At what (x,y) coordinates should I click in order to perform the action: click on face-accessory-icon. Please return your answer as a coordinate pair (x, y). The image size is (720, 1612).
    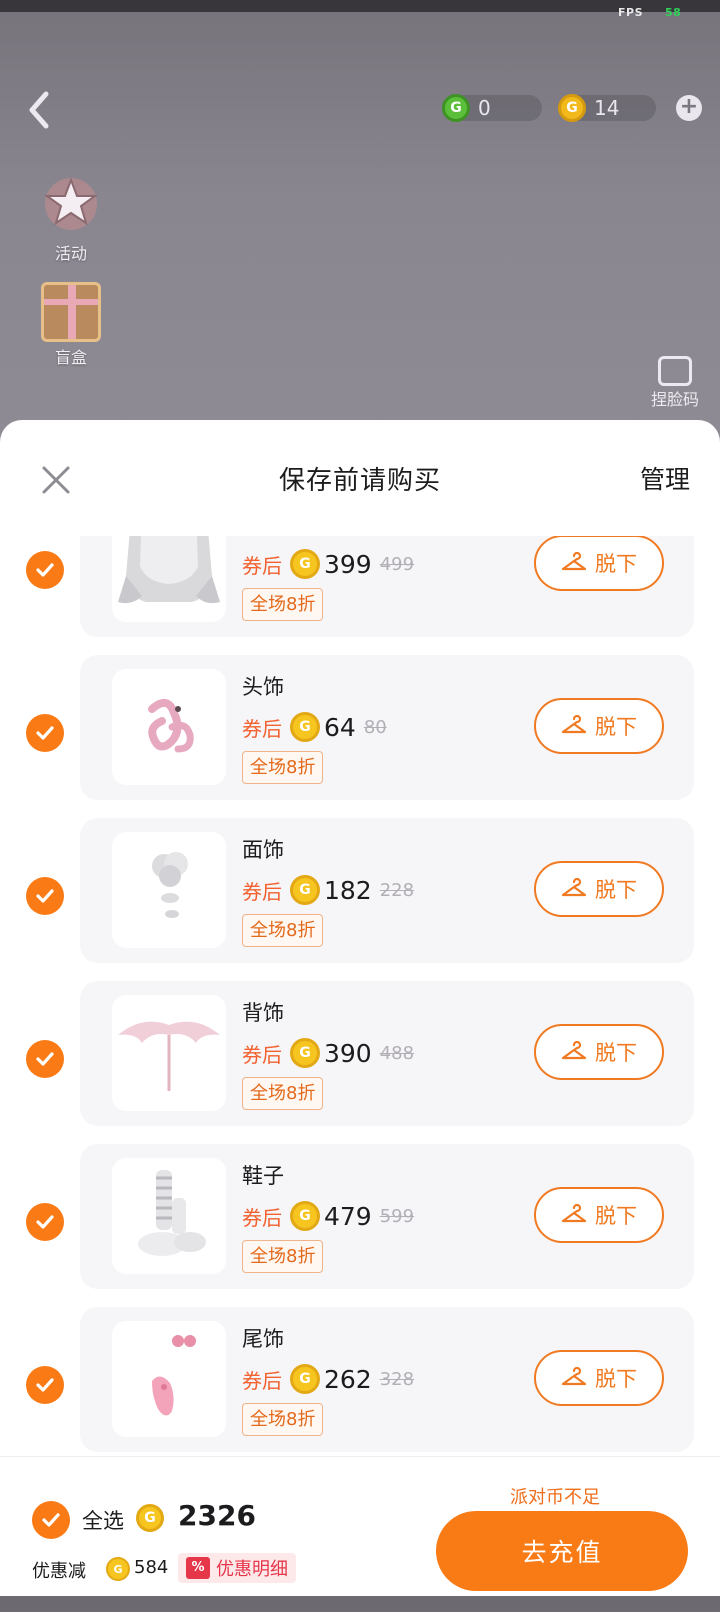
    Looking at the image, I should click on (169, 890).